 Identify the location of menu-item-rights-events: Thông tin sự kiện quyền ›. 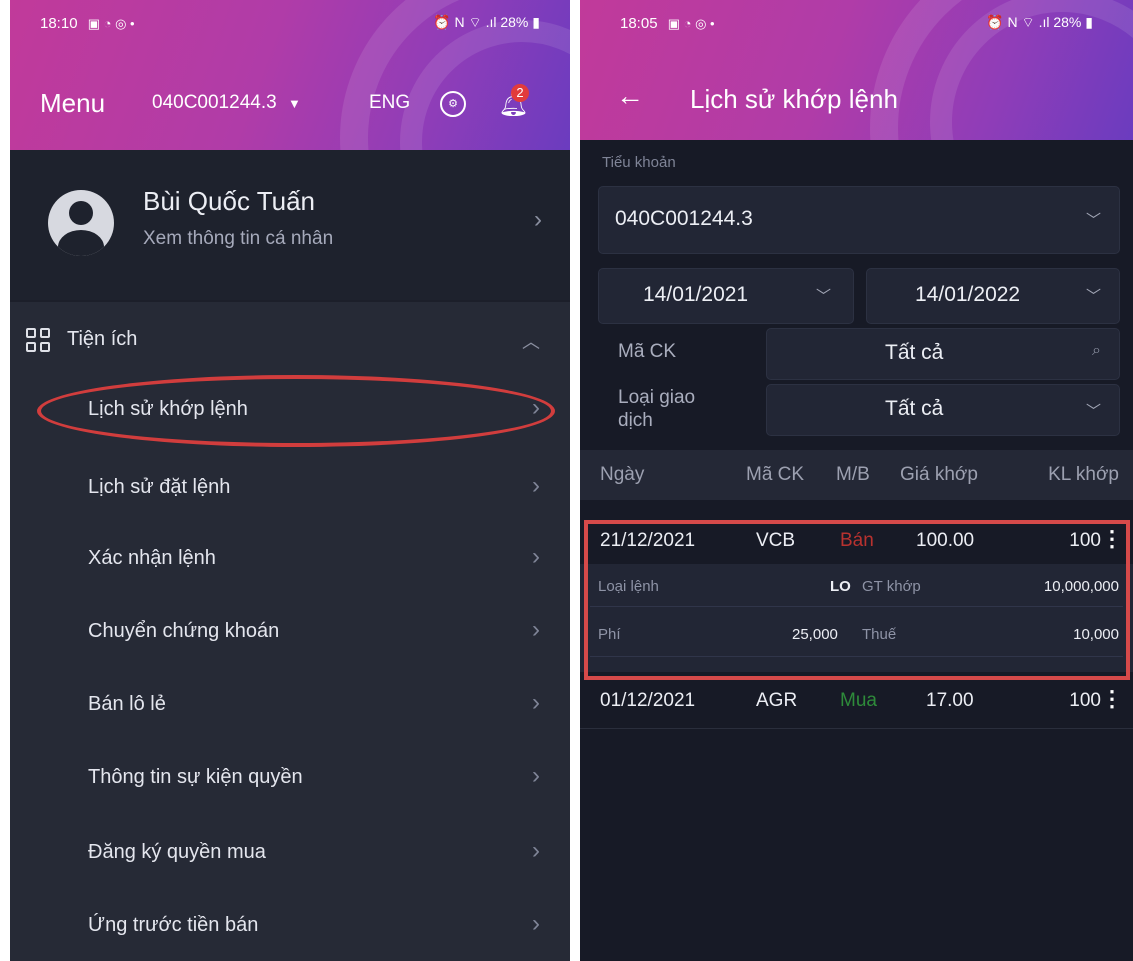
(290, 780).